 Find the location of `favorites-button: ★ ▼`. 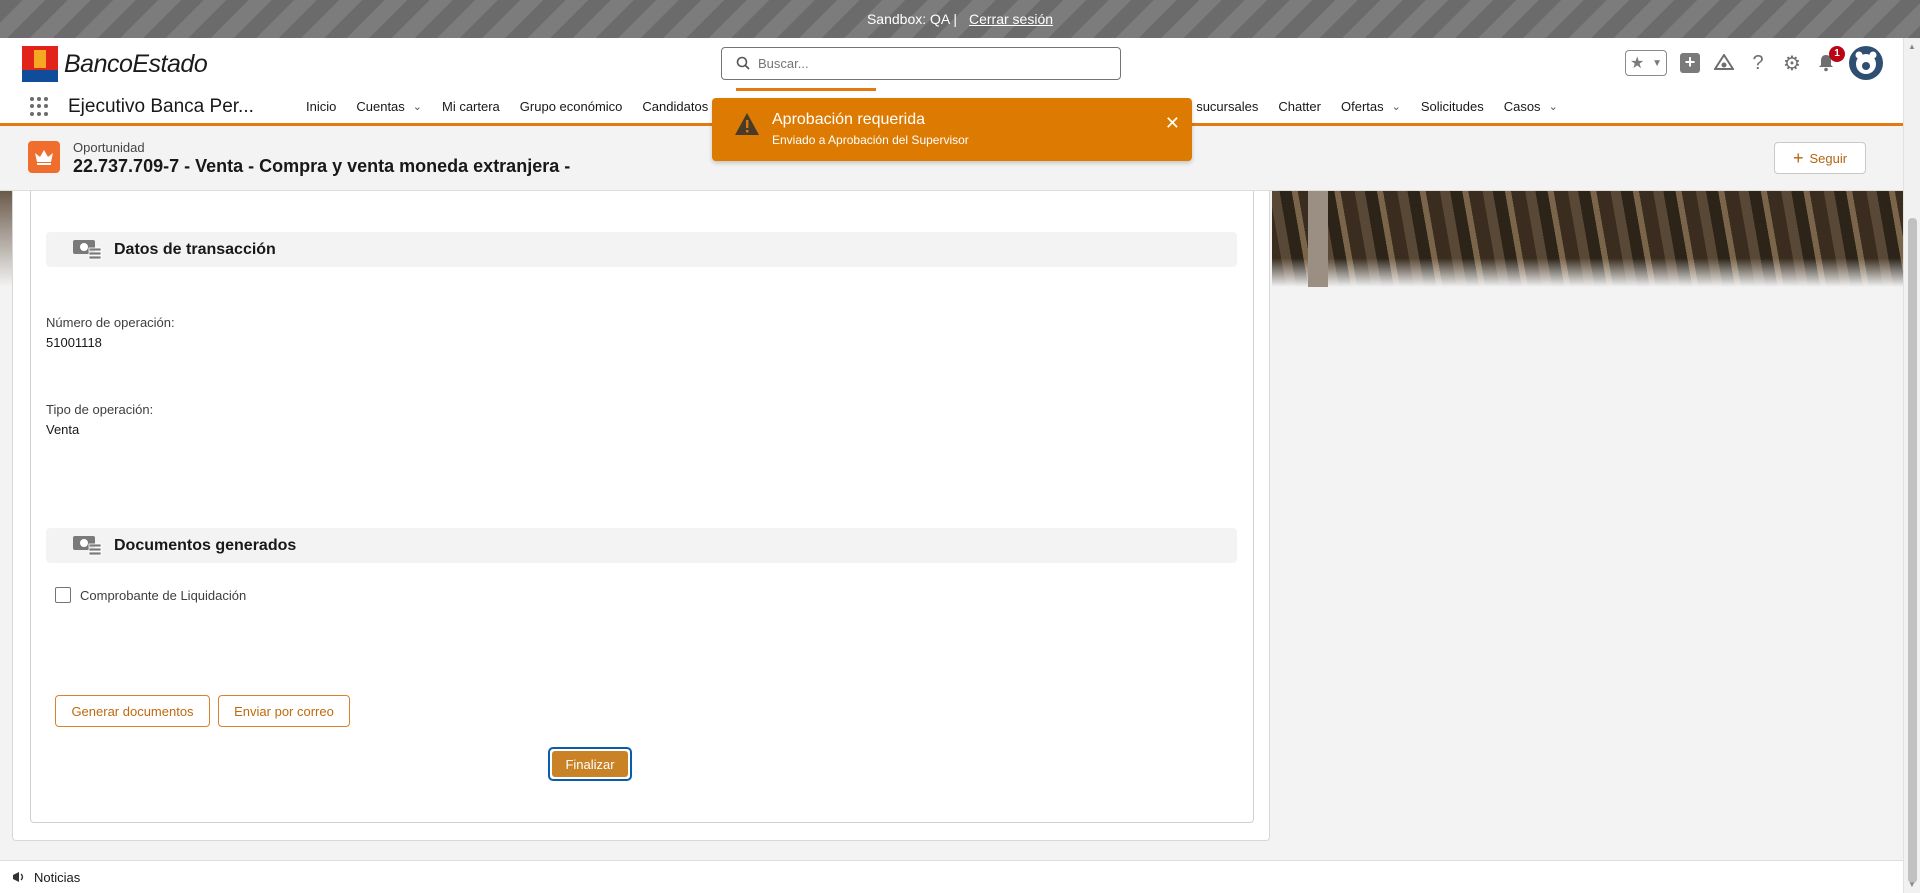

favorites-button: ★ ▼ is located at coordinates (1646, 63).